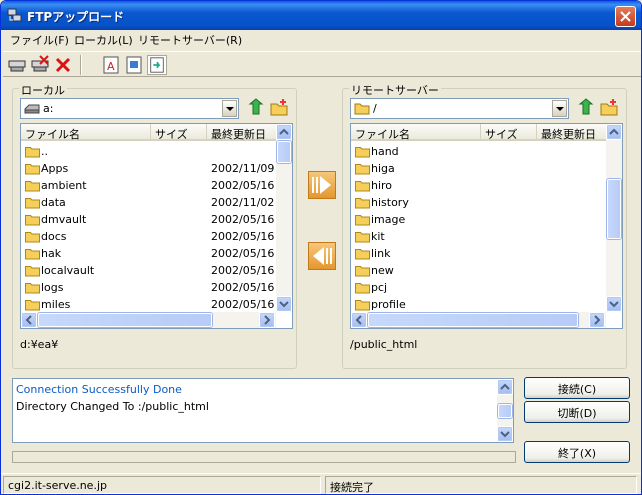  Describe the element at coordinates (478, 270) in the screenshot. I see `list-item: new` at that location.